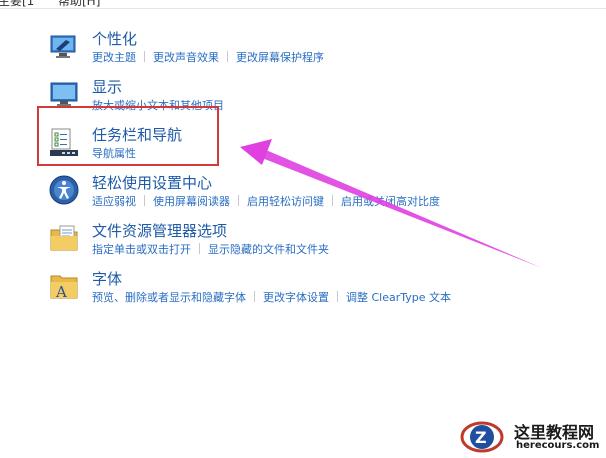 Image resolution: width=606 pixels, height=458 pixels. I want to click on watermark-logo: Z 这里教程网 herecours.com, so click(532, 435).